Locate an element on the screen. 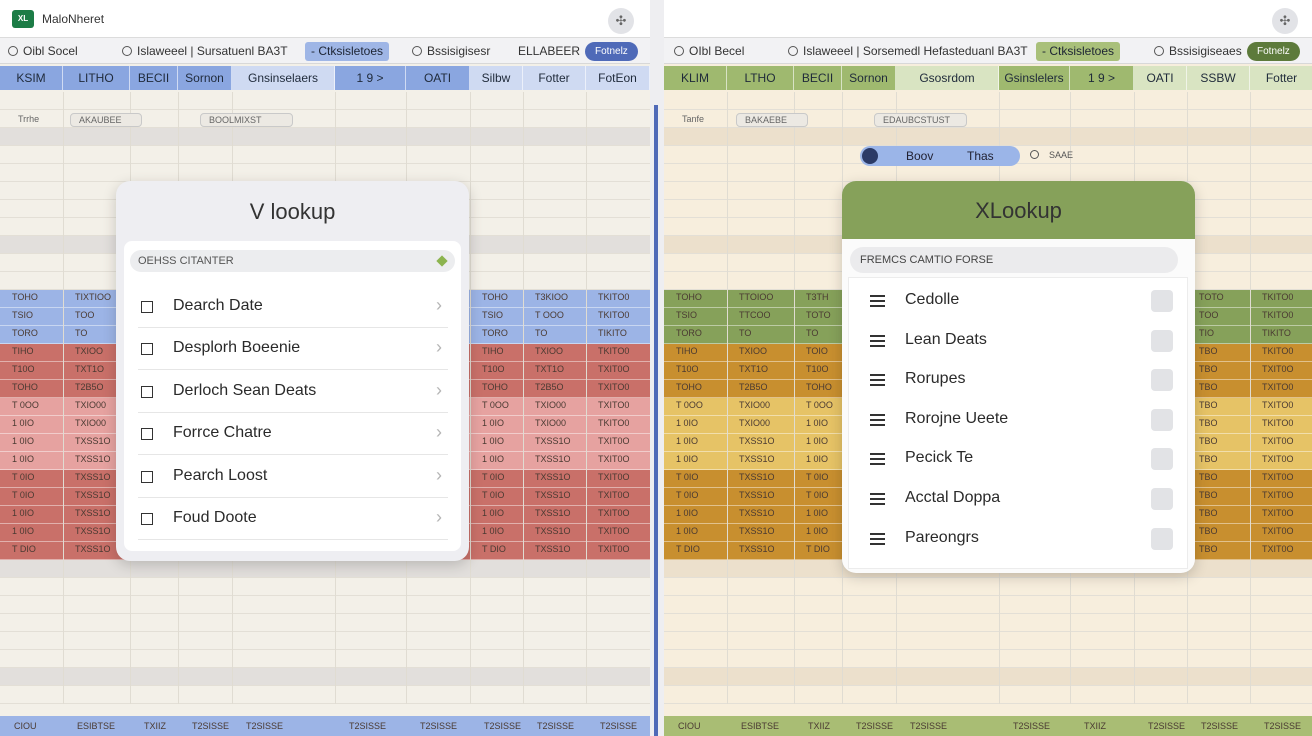  lookup-option: Cedolle is located at coordinates (1022, 301).